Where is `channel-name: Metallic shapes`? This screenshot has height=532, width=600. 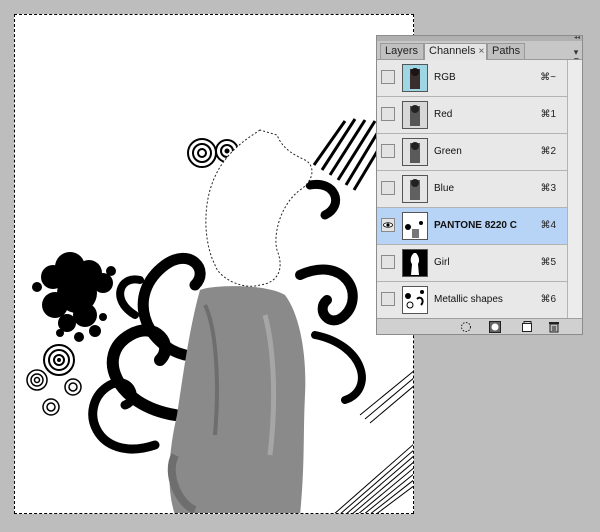
channel-name: Metallic shapes is located at coordinates (468, 299).